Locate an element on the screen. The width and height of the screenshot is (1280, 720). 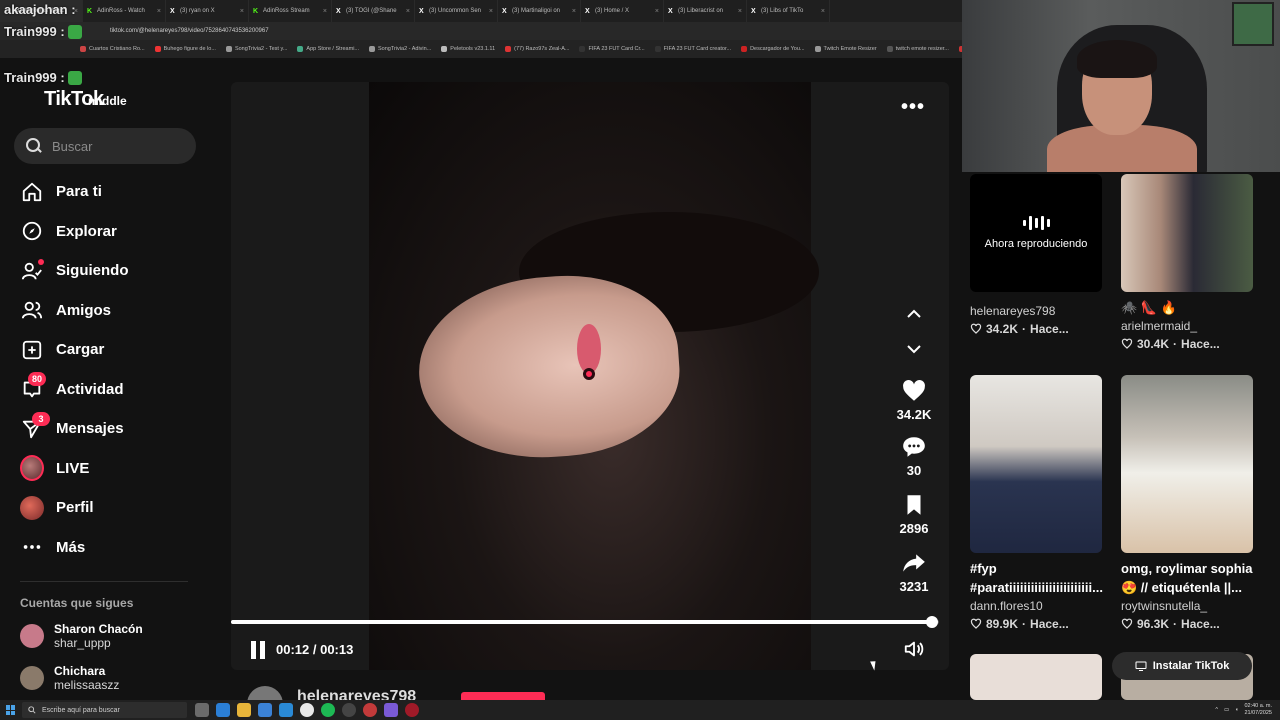
sidebar-item-siguiendo: Siguiendo is located at coordinates (110, 271).